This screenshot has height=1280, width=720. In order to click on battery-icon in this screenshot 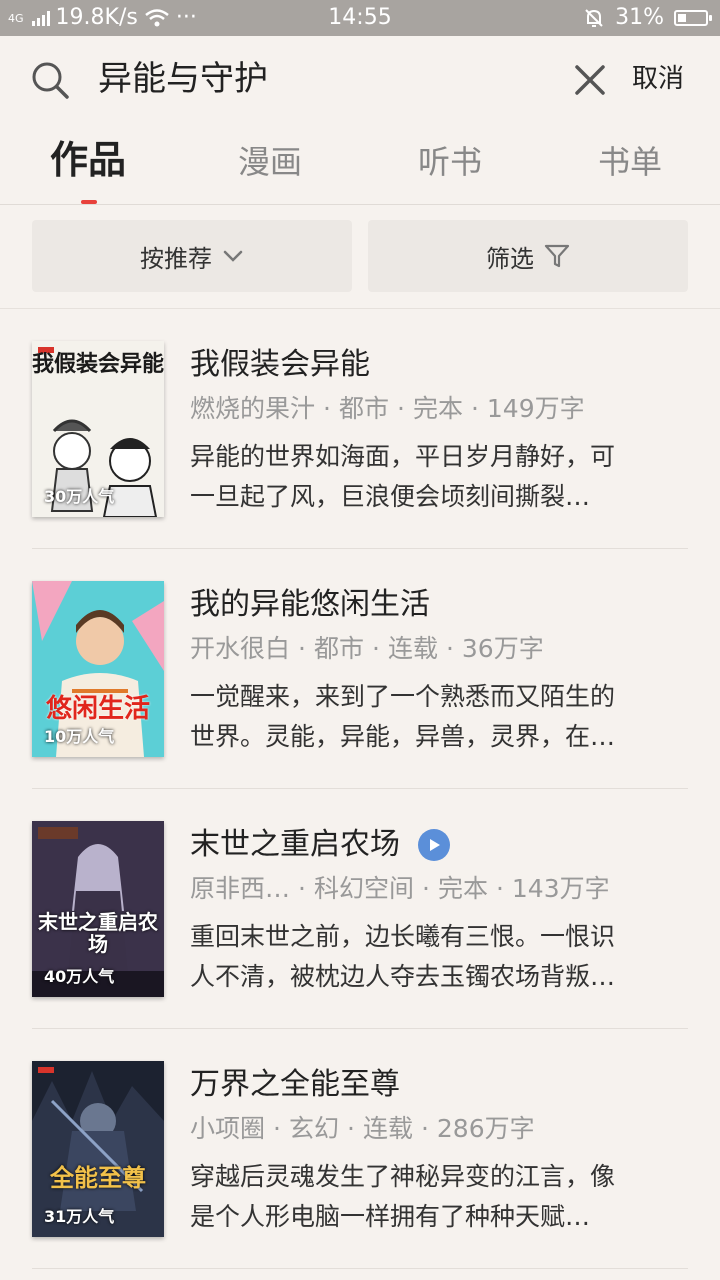, I will do `click(693, 18)`.